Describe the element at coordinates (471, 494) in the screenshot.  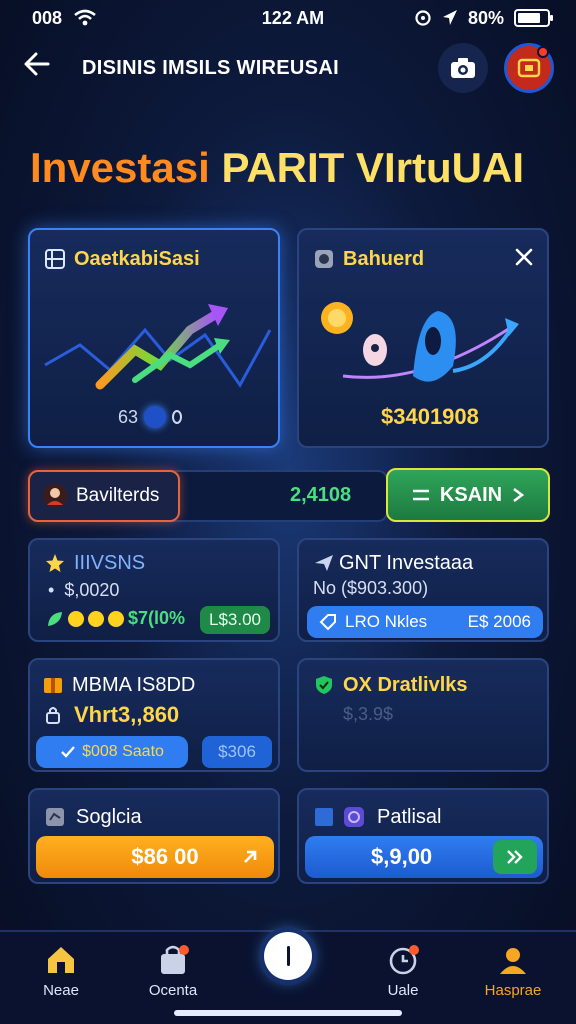
I see `ksain-button-label: KSAIN` at that location.